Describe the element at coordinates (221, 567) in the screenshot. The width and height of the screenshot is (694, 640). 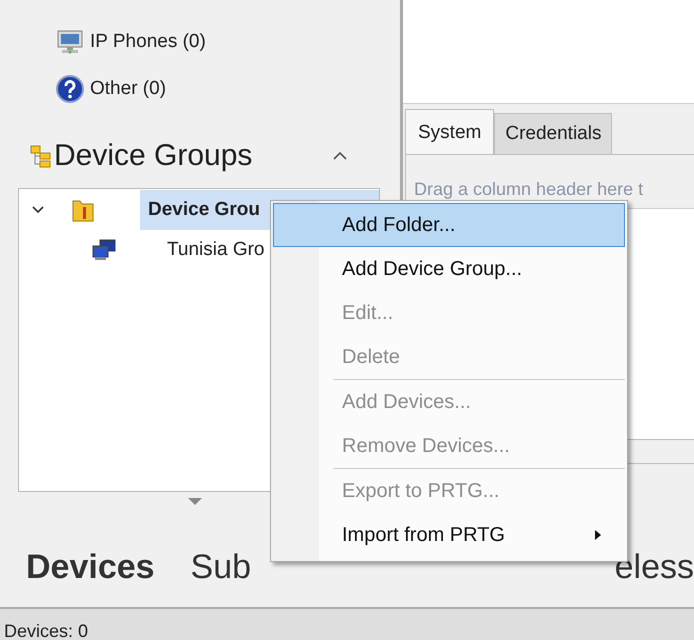
I see `tab: Sub` at that location.